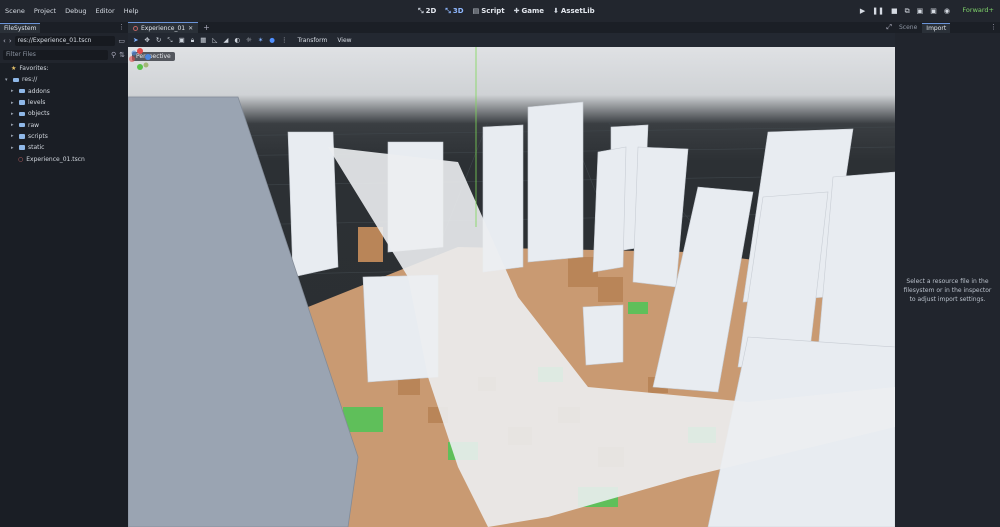 This screenshot has width=1000, height=527. Describe the element at coordinates (140, 59) in the screenshot. I see `orientation-gizmo-icon` at that location.